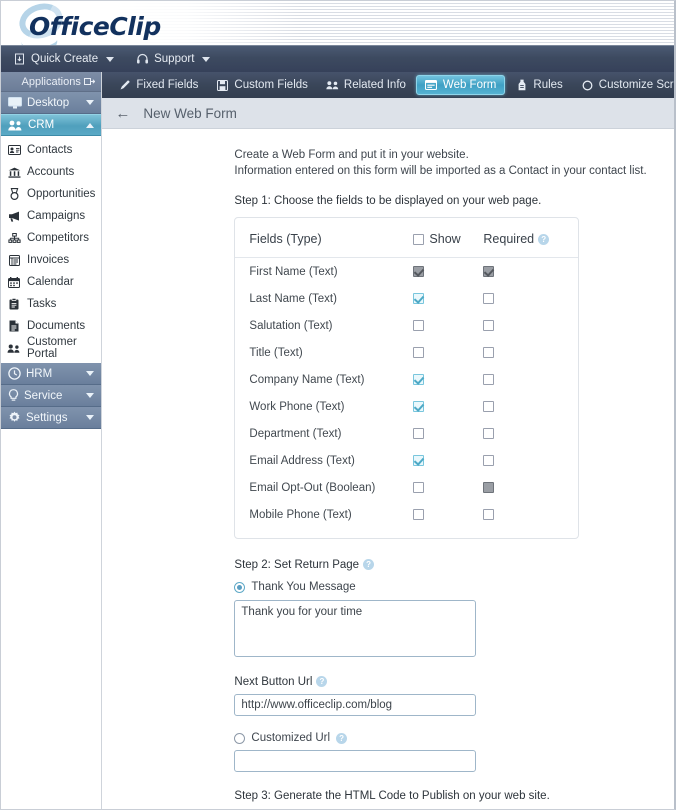 The height and width of the screenshot is (810, 676). I want to click on sidebar-group-desktop-label: Desktop, so click(48, 102).